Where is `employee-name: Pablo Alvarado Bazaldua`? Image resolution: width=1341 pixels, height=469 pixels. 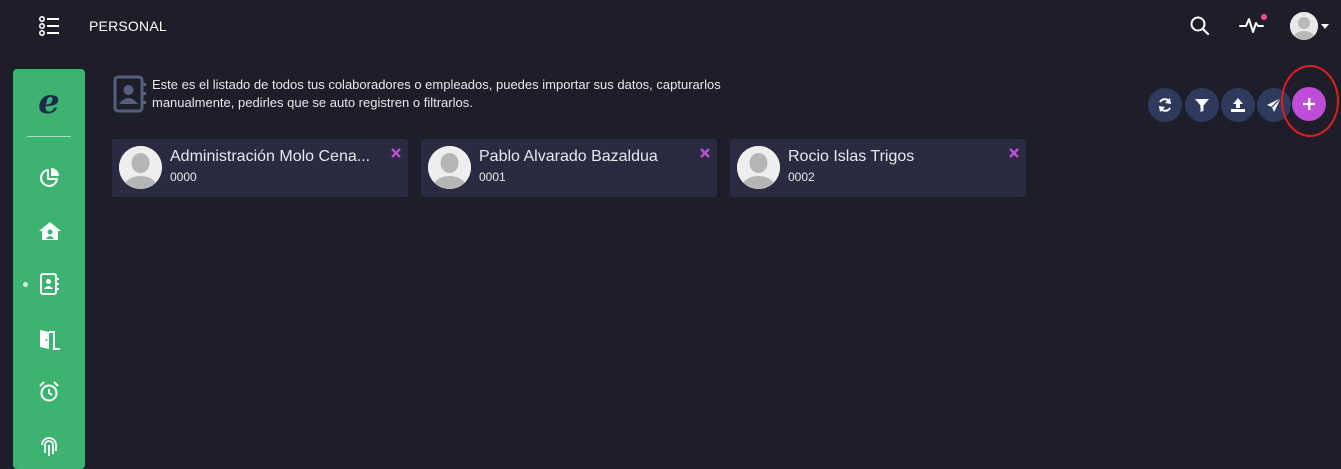
employee-name: Pablo Alvarado Bazaldua is located at coordinates (568, 156).